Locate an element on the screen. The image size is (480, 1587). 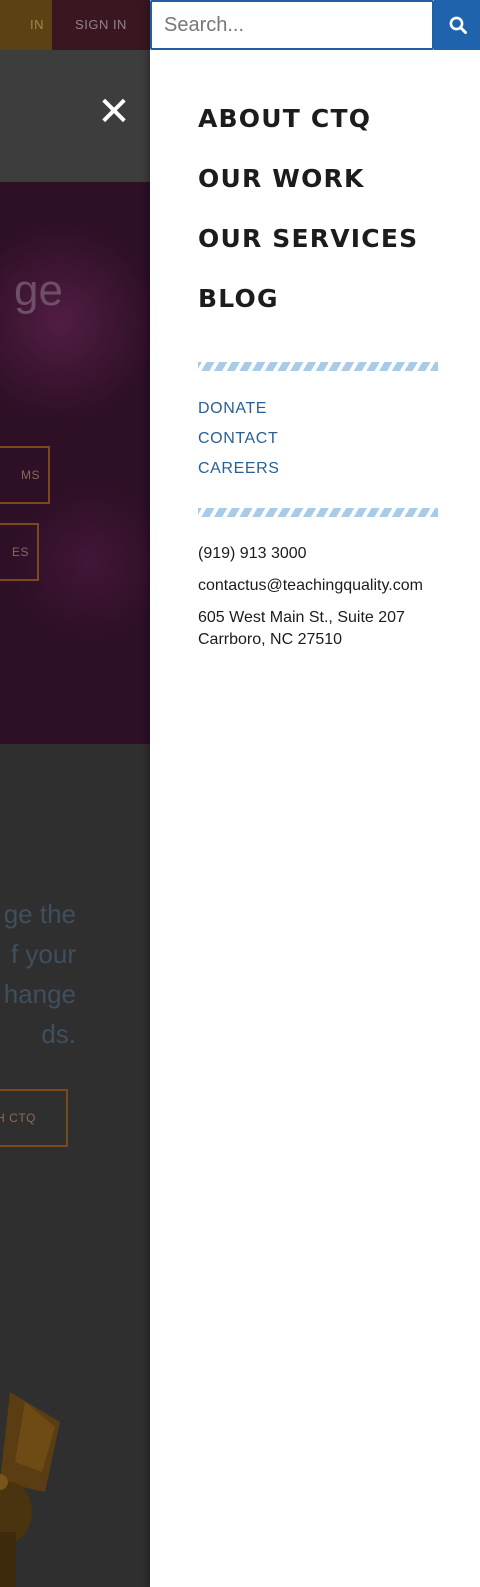
nav-item-about-ctq: ABOUT CTQ is located at coordinates (308, 134).